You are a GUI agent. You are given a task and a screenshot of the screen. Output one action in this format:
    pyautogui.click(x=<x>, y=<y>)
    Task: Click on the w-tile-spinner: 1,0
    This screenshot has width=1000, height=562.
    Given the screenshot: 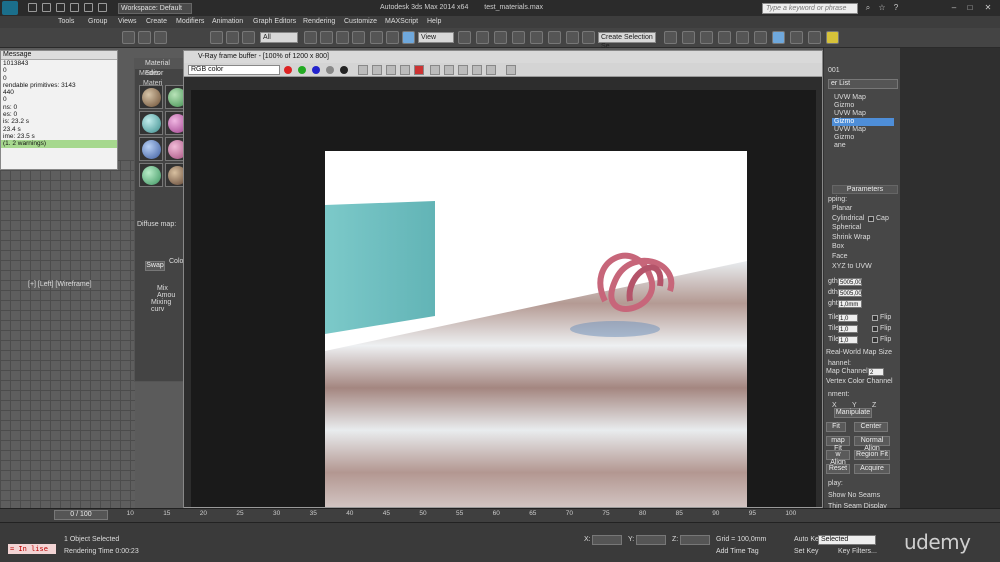 What is the action you would take?
    pyautogui.click(x=848, y=340)
    